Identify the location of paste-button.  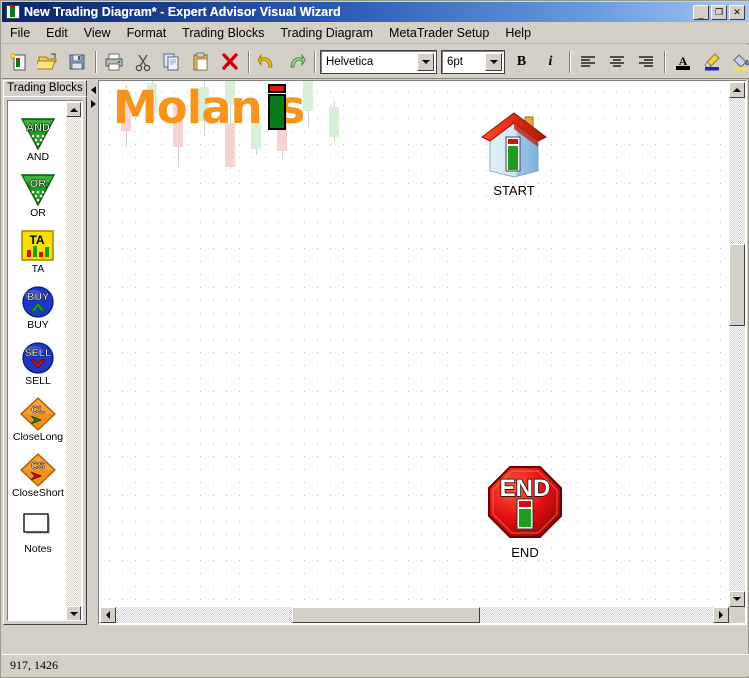
(200, 61).